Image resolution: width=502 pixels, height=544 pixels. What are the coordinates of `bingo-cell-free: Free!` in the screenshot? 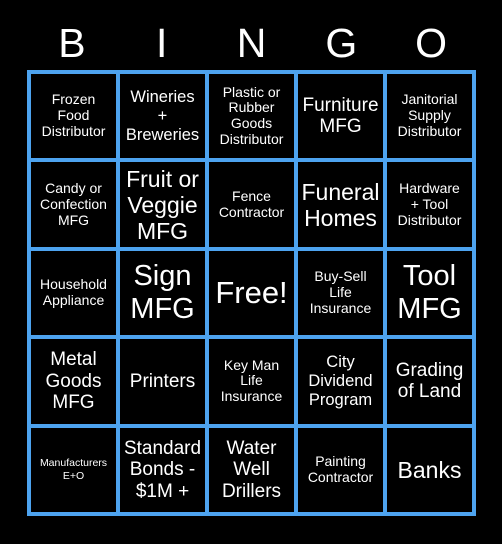 It's located at (251, 293).